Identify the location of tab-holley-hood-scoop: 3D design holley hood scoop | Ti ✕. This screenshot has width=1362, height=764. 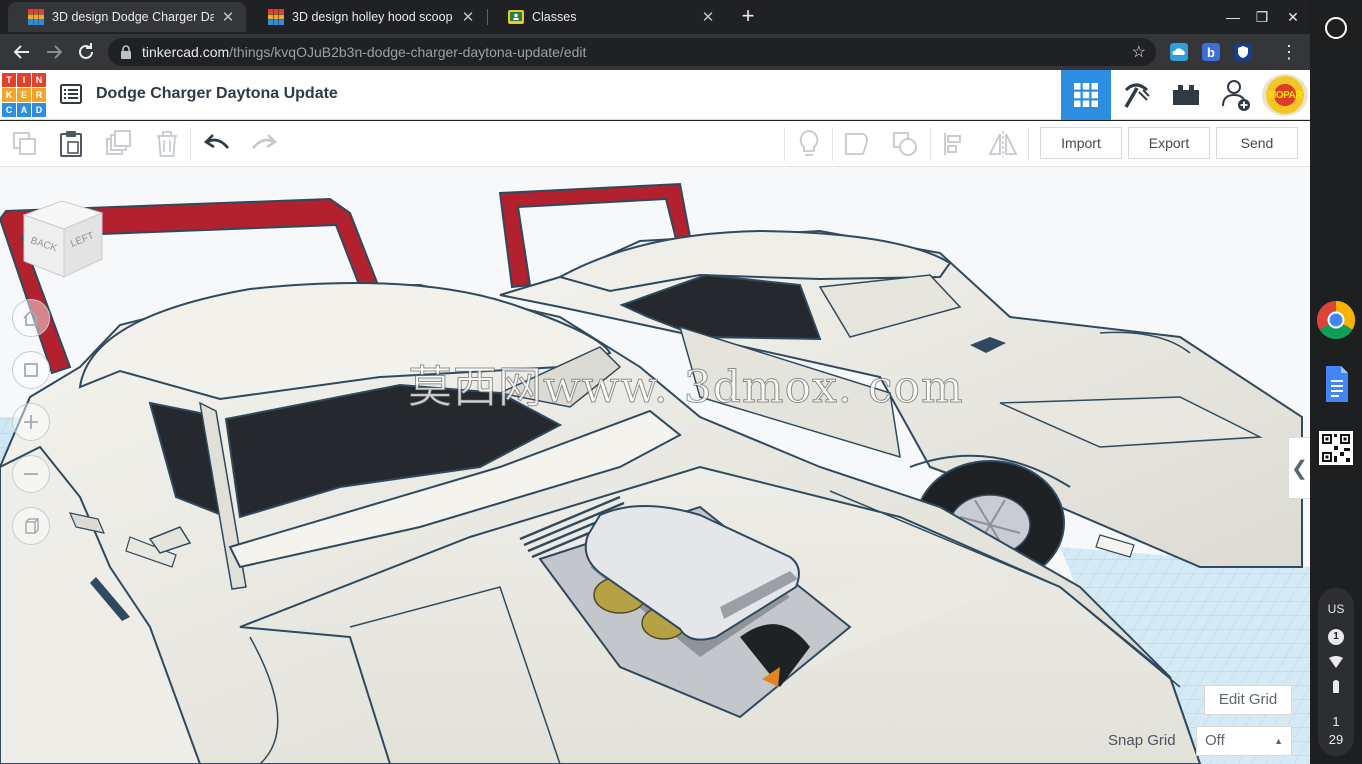
(367, 17).